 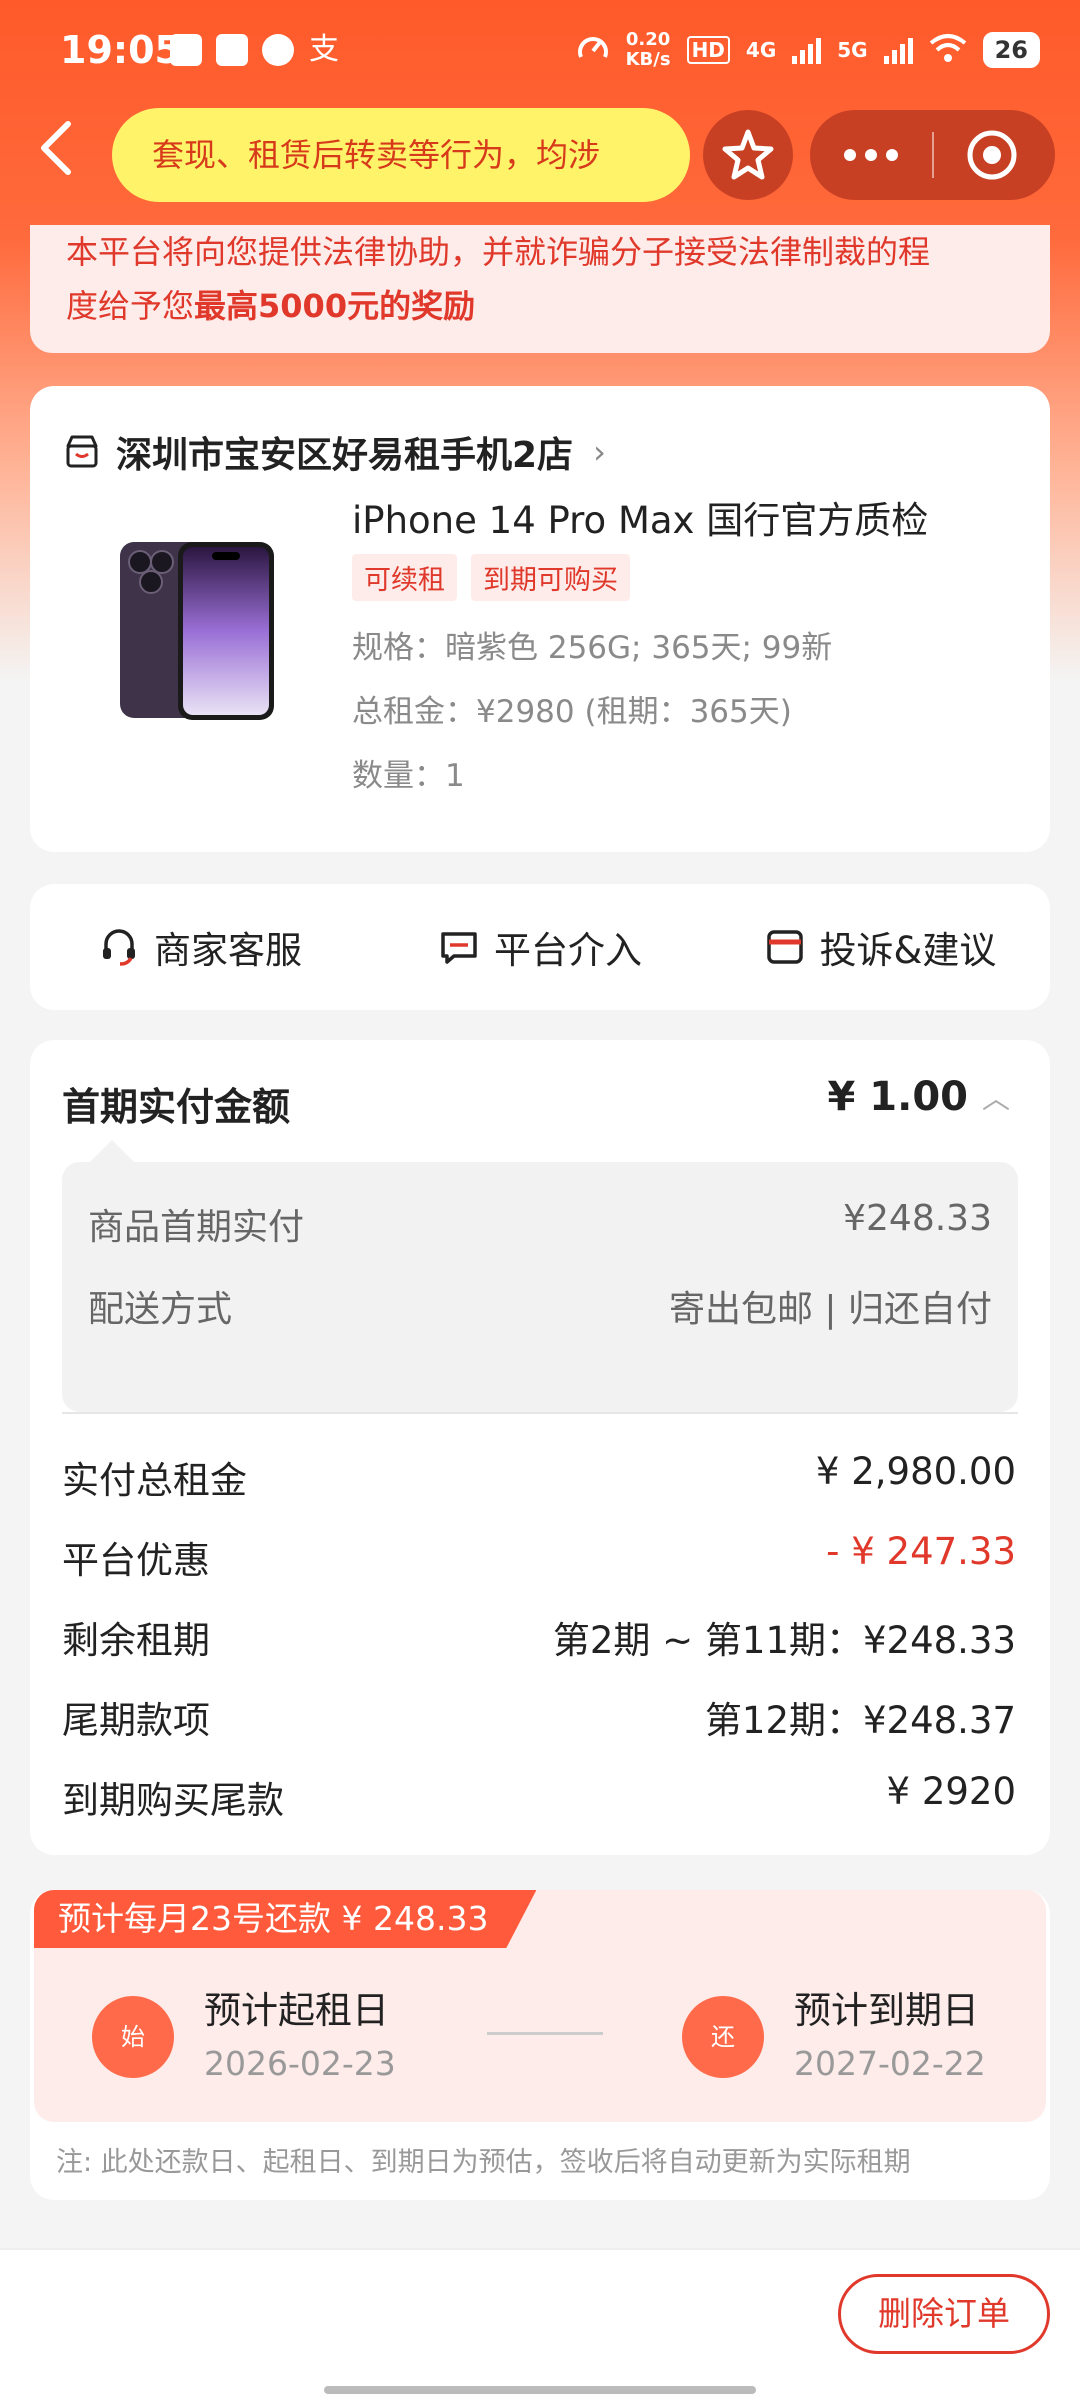 I want to click on close-mini-program-button, so click(x=994, y=155).